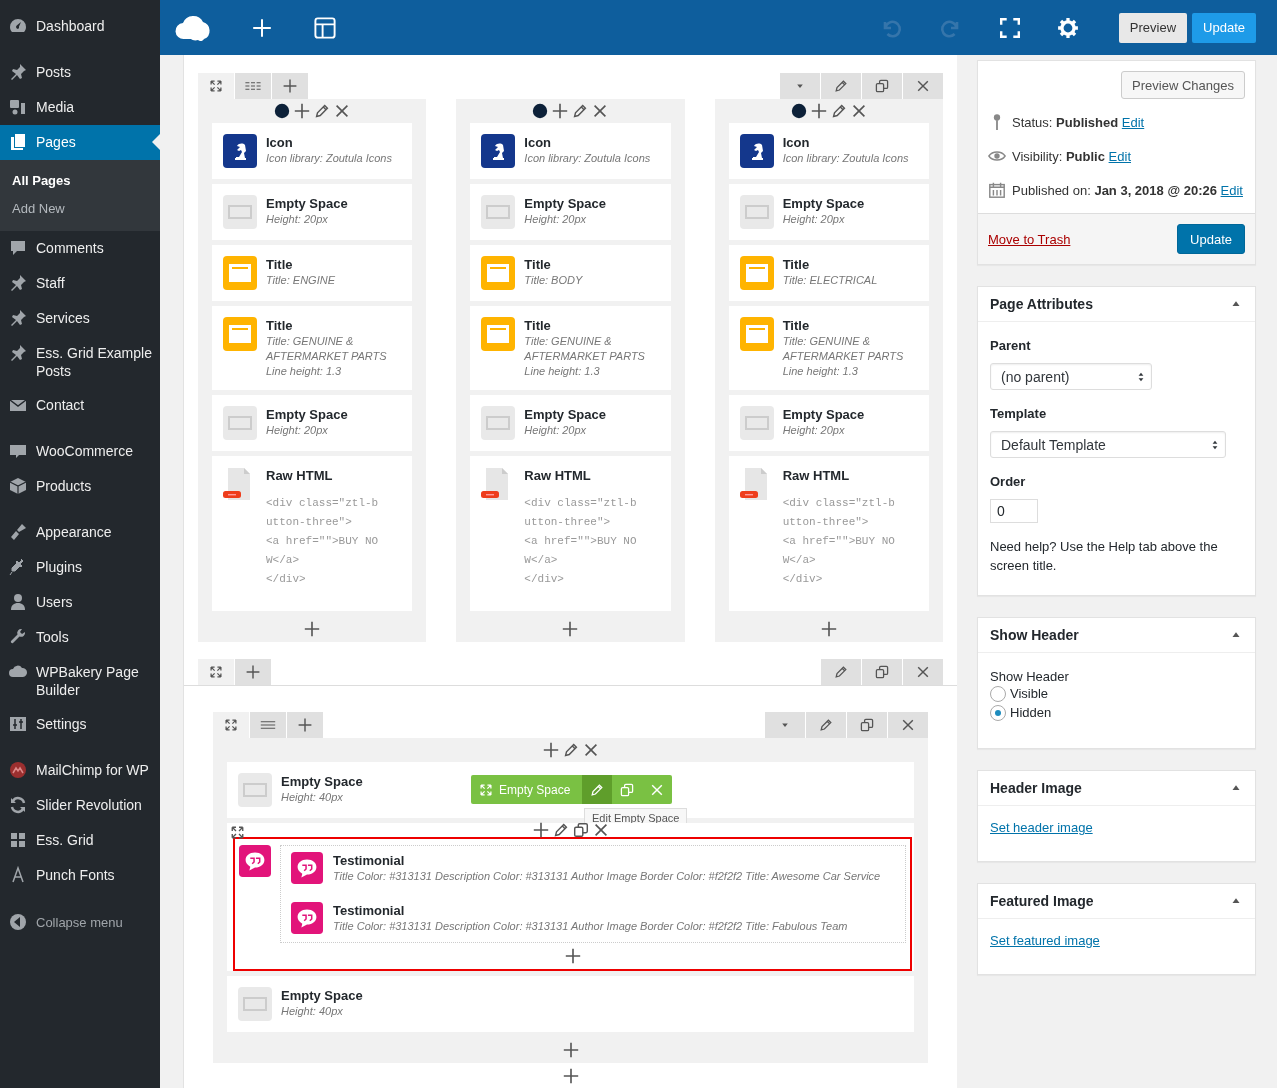 The width and height of the screenshot is (1277, 1088). What do you see at coordinates (80, 532) in the screenshot?
I see `sidebar-item: Appearance` at bounding box center [80, 532].